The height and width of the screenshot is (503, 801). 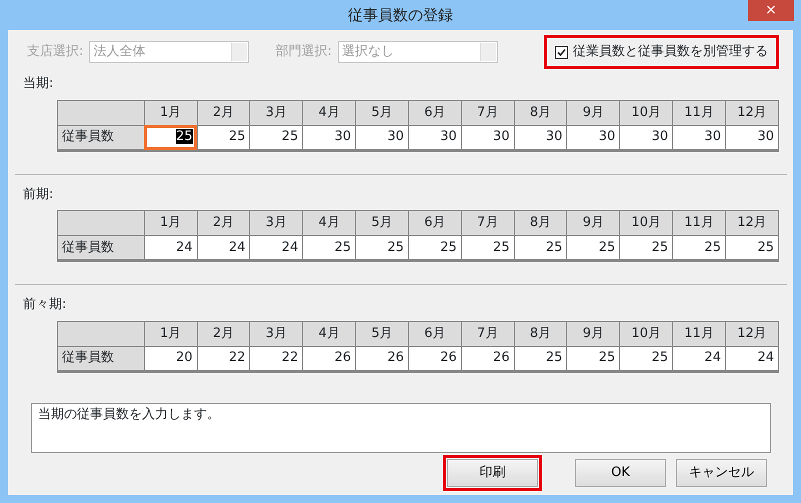 I want to click on window-title: 従事員数の登録, so click(x=400, y=15).